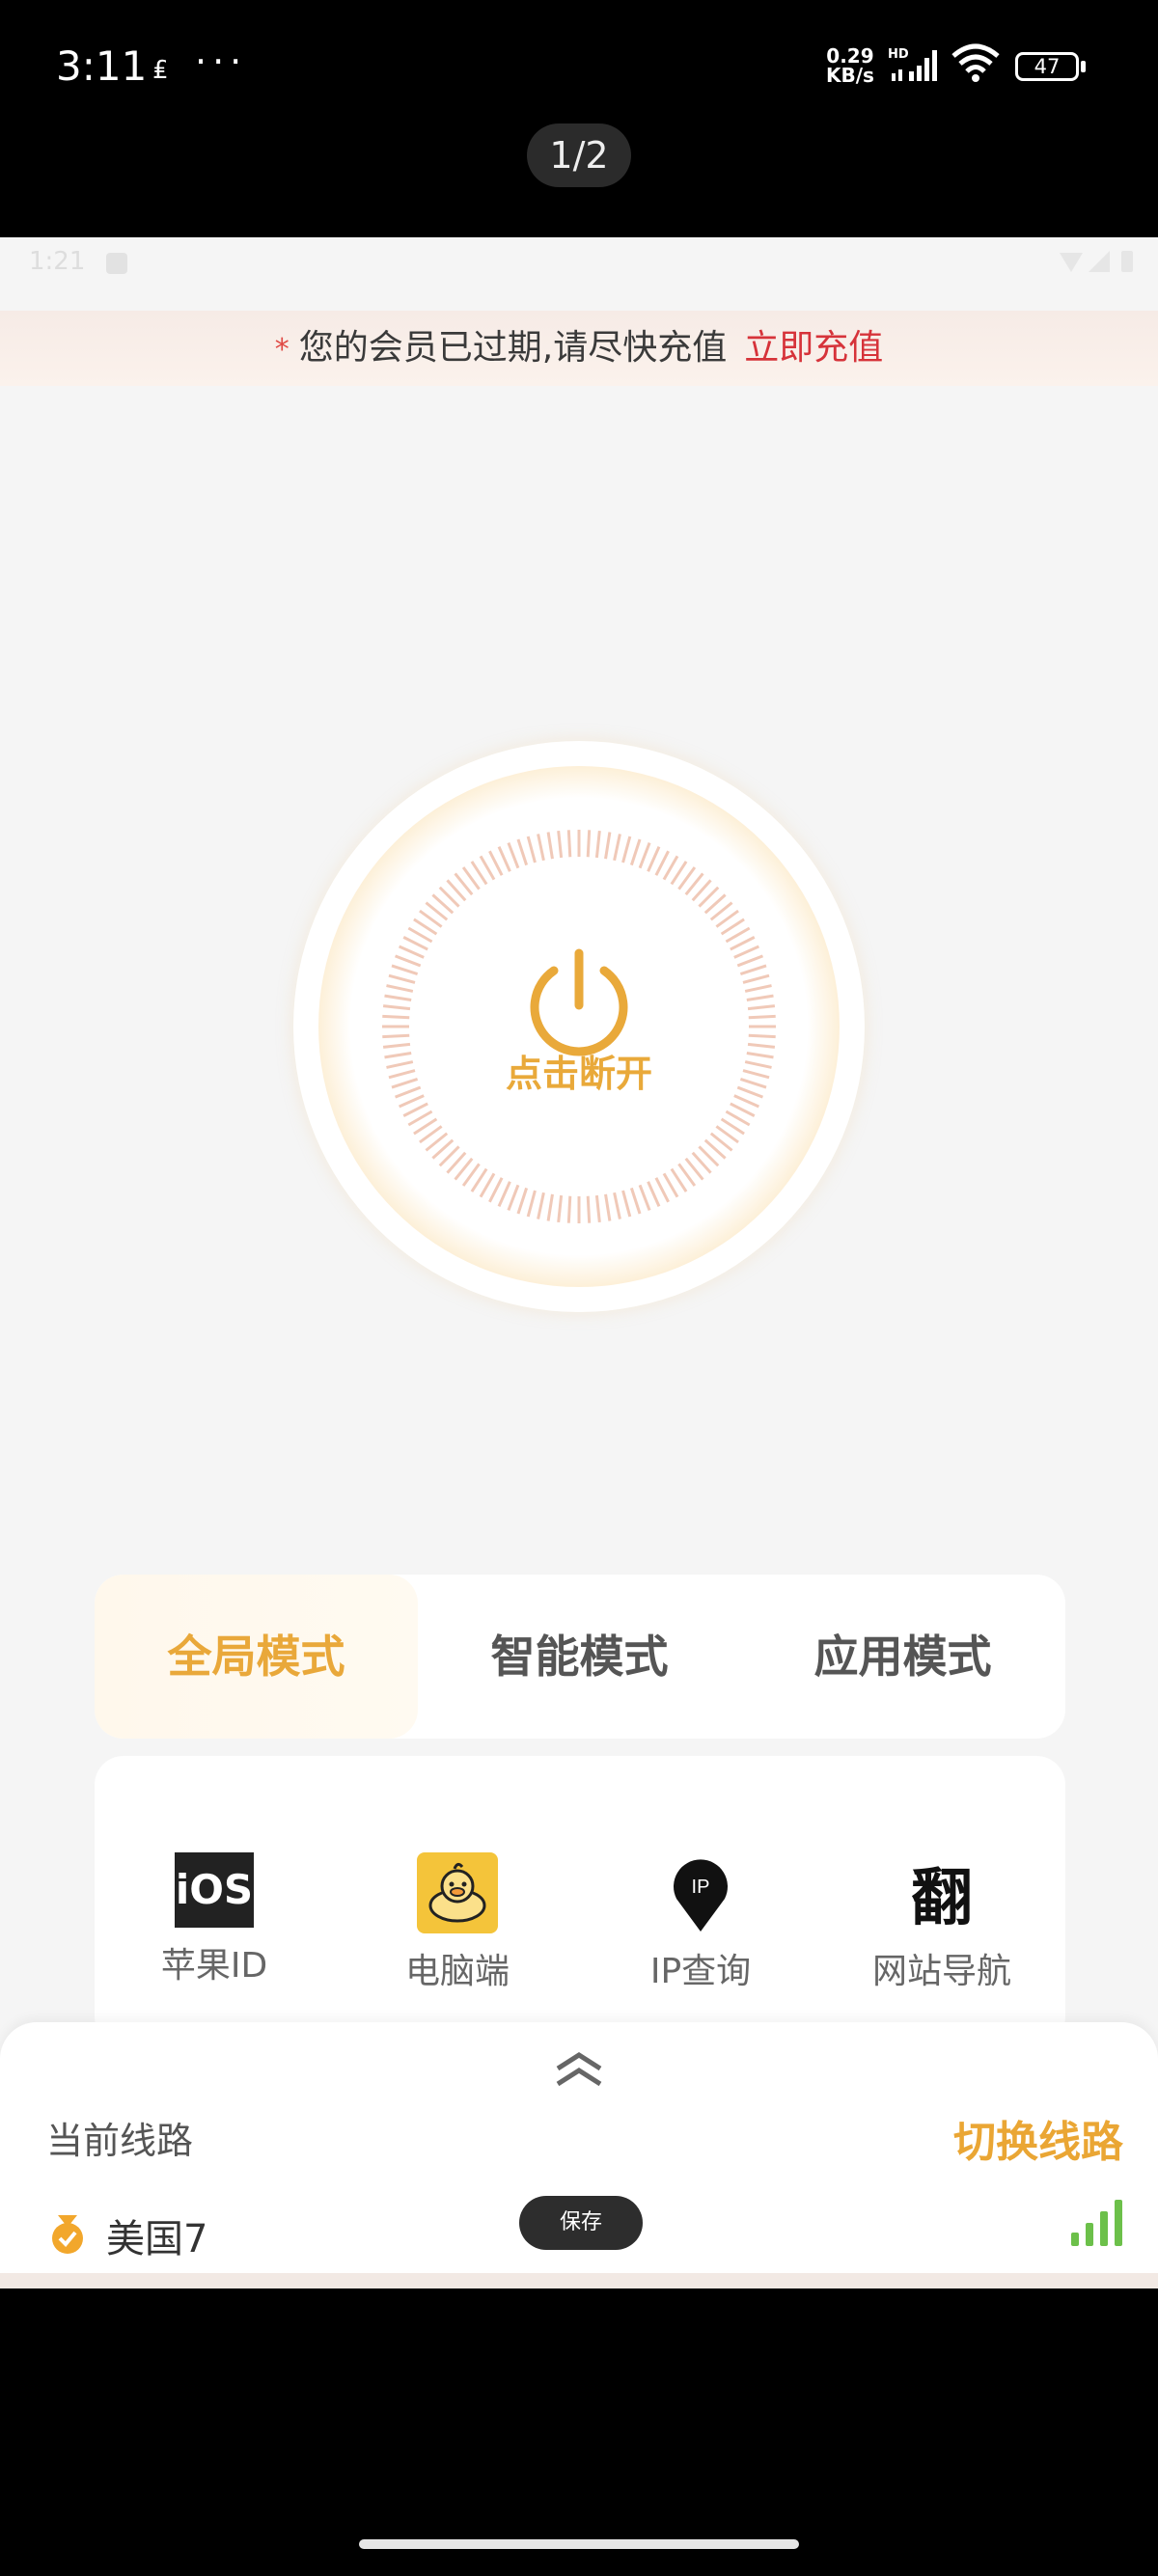 This screenshot has height=2576, width=1158. I want to click on device-status-bar: 3:11 ₤ ··· 0.29 KB/s HD 47, so click(579, 67).